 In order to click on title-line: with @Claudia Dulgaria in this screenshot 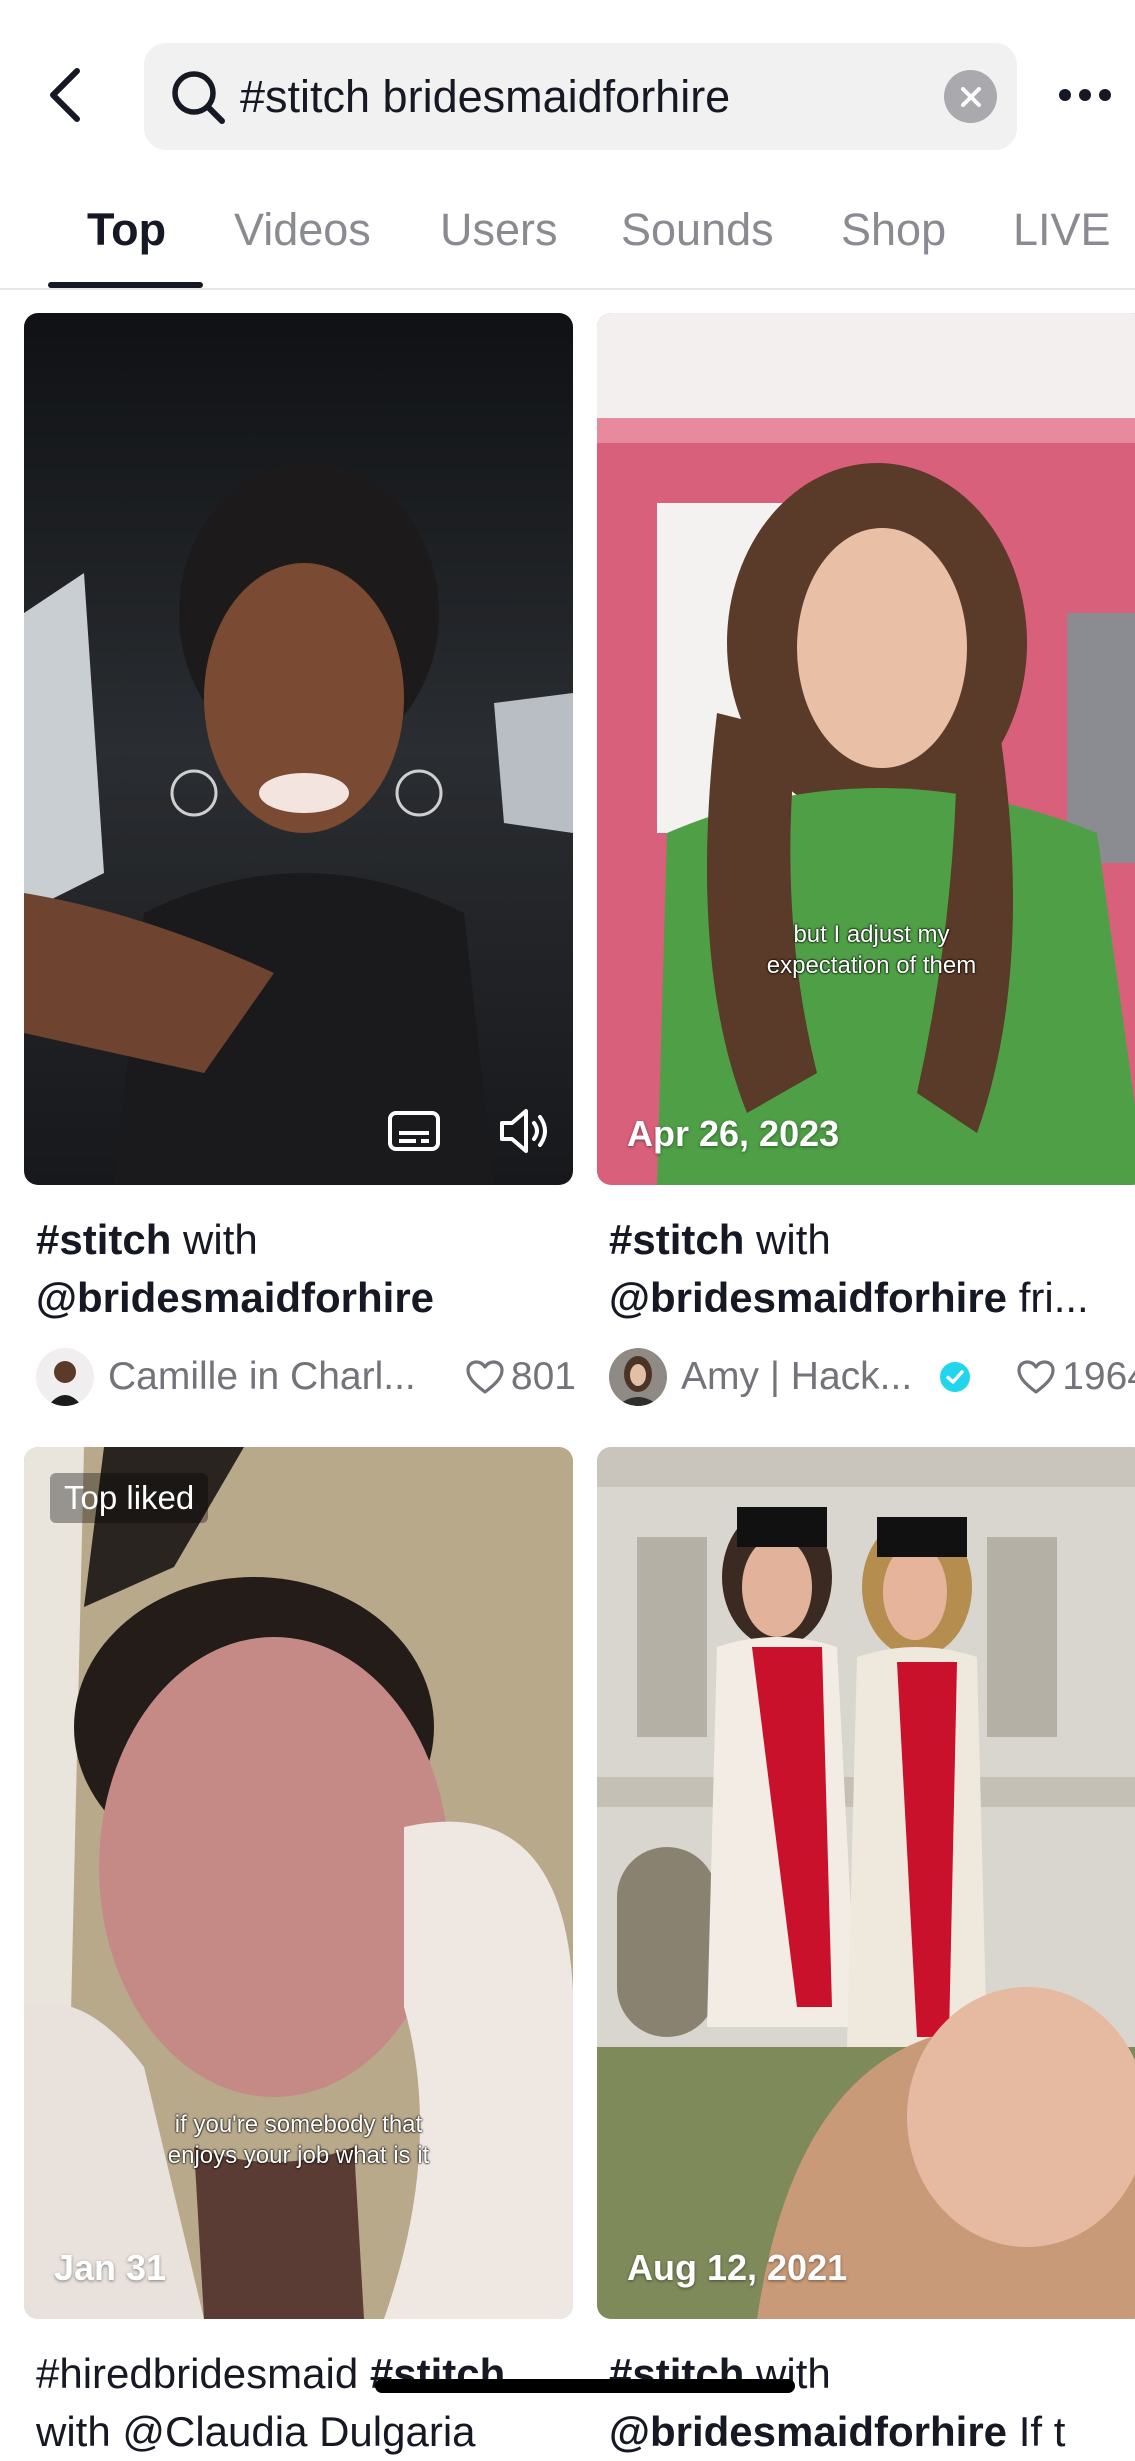, I will do `click(256, 2431)`.